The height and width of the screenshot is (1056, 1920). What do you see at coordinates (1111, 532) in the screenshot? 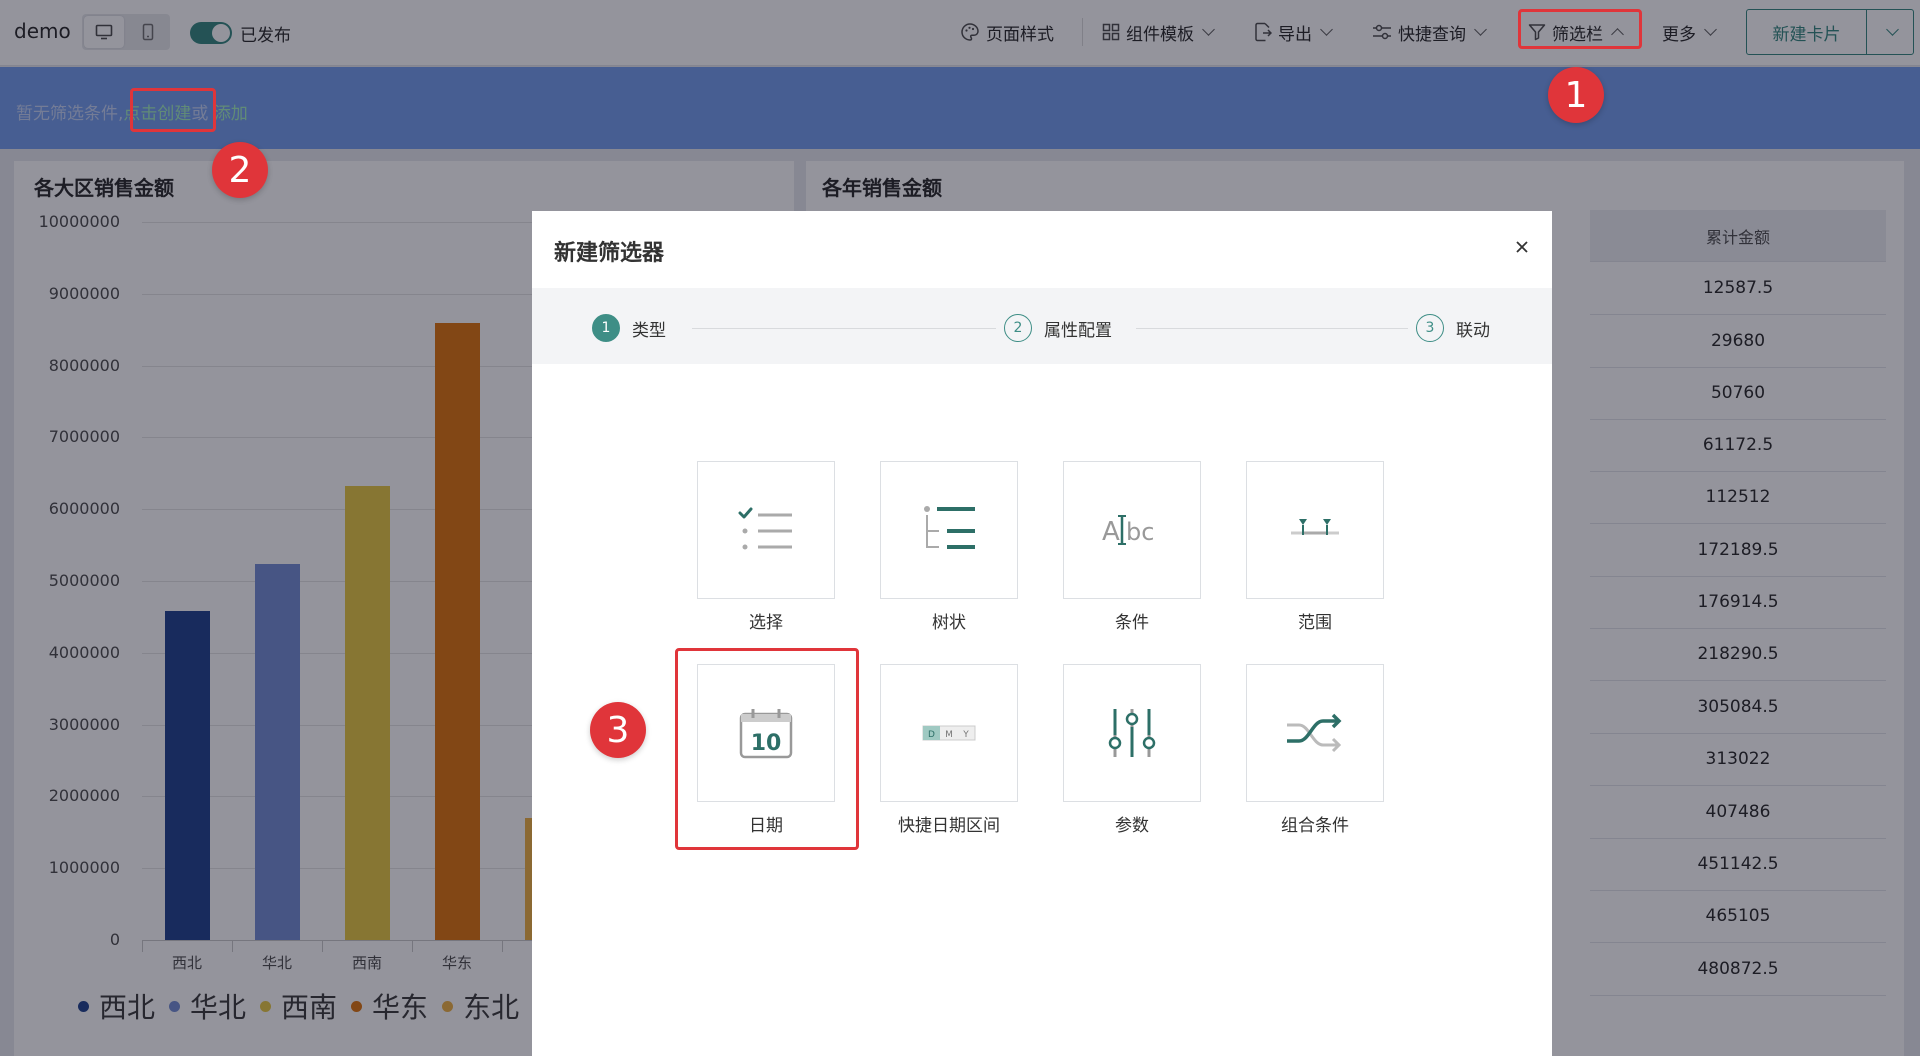
I see `svg-text: A` at bounding box center [1111, 532].